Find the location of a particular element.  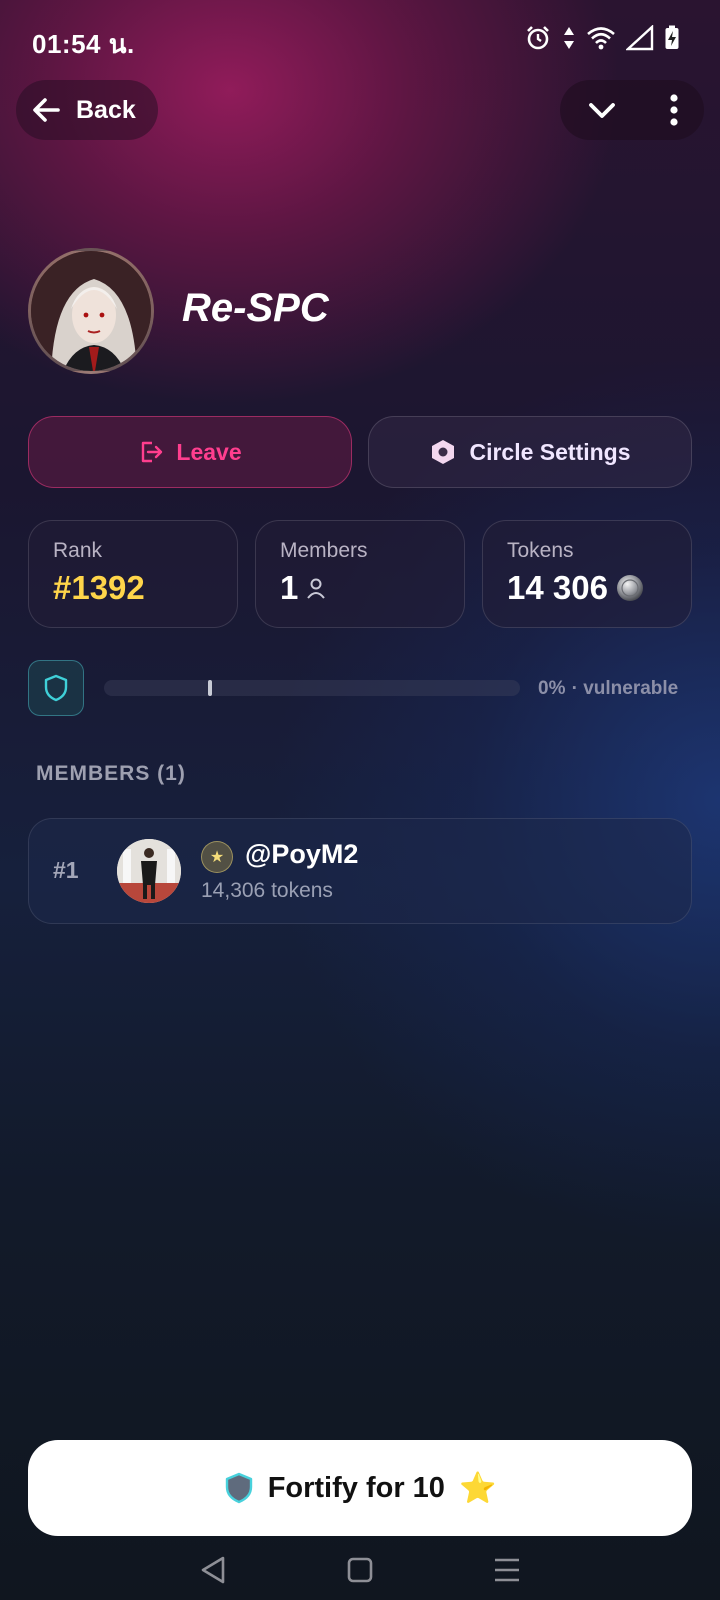

member-name: @PoyM2 is located at coordinates (302, 854).